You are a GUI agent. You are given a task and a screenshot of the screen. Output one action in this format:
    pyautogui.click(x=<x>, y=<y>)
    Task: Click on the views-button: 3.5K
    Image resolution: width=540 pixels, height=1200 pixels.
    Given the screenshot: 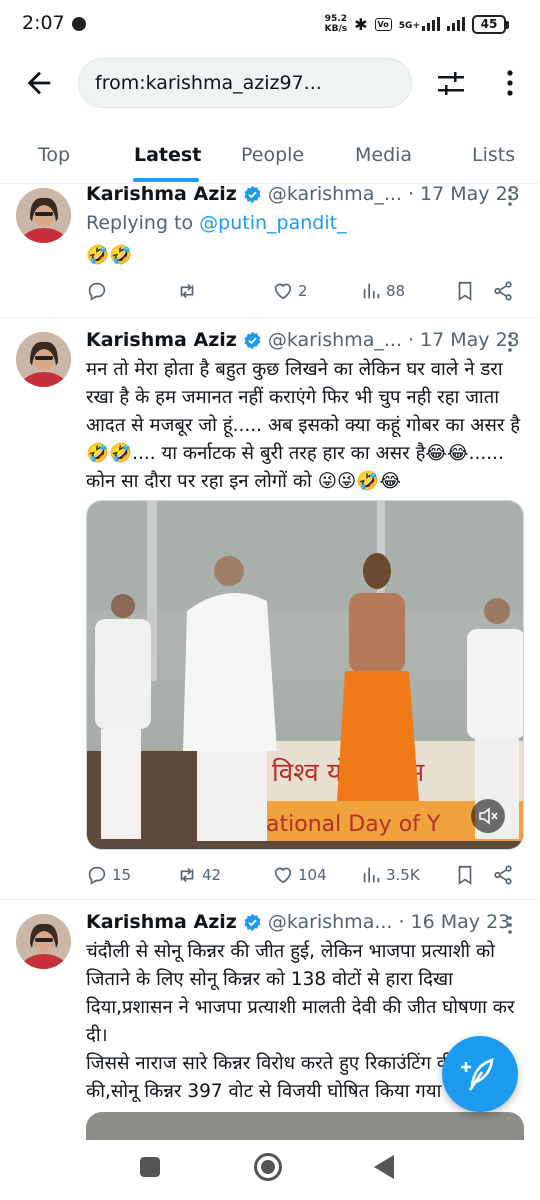 What is the action you would take?
    pyautogui.click(x=390, y=875)
    